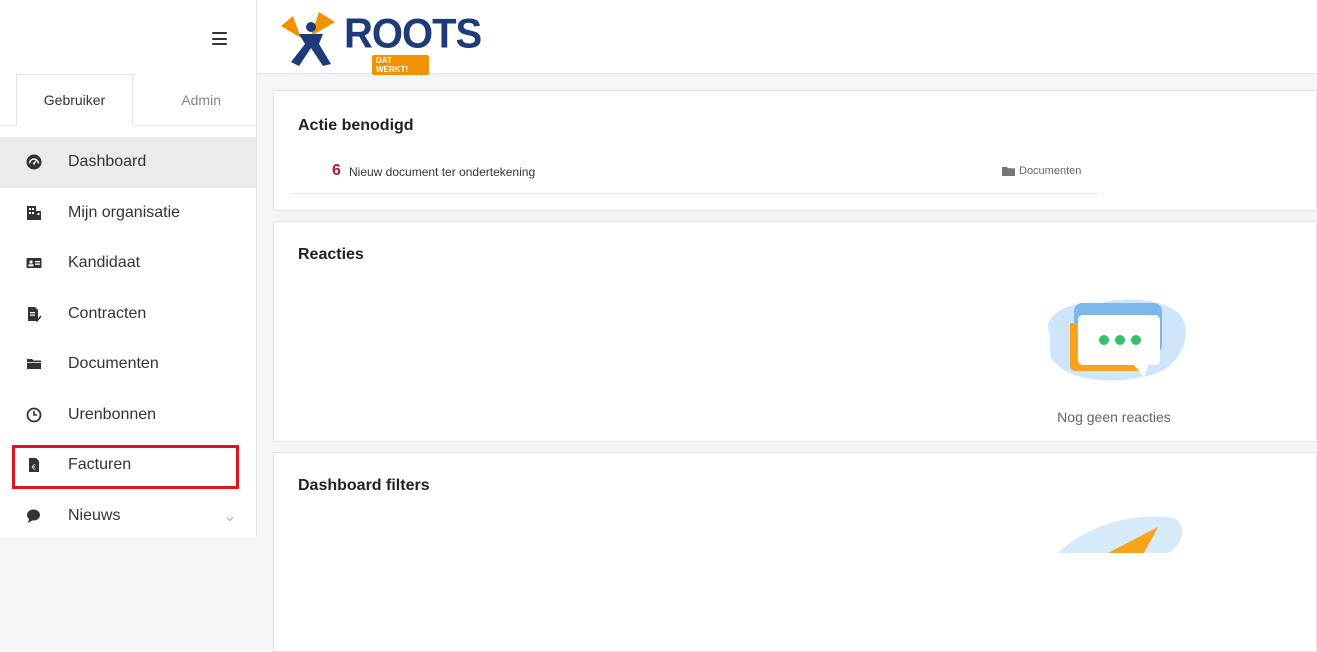  Describe the element at coordinates (34, 263) in the screenshot. I see `id-card-icon` at that location.